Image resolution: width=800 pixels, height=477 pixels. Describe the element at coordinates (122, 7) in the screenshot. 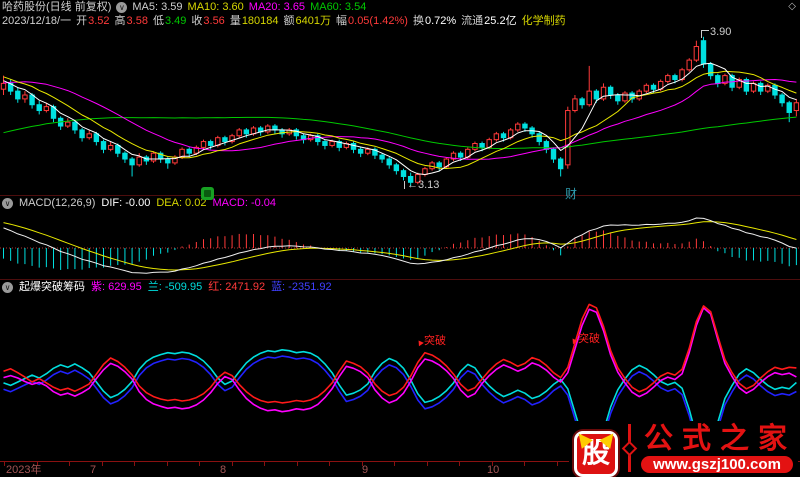

I see `collapse-main-icon: ∨` at that location.